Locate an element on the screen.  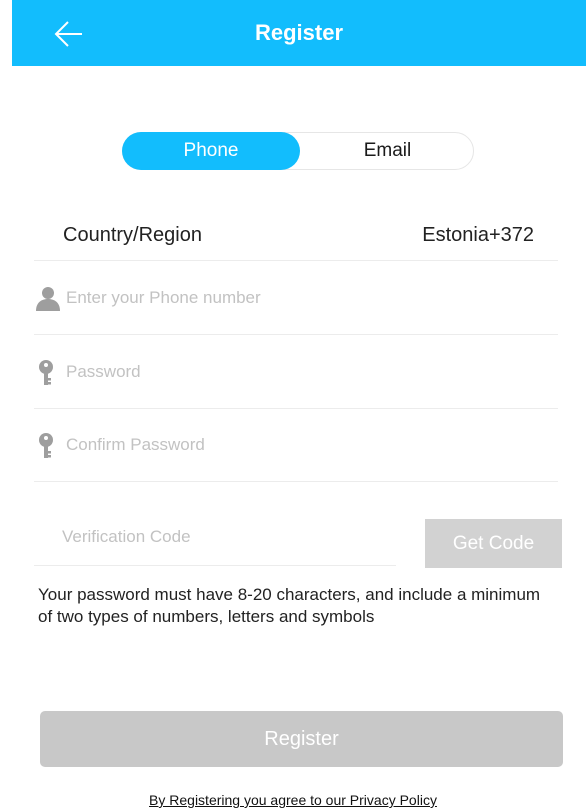
confirm-password-input is located at coordinates (306, 445).